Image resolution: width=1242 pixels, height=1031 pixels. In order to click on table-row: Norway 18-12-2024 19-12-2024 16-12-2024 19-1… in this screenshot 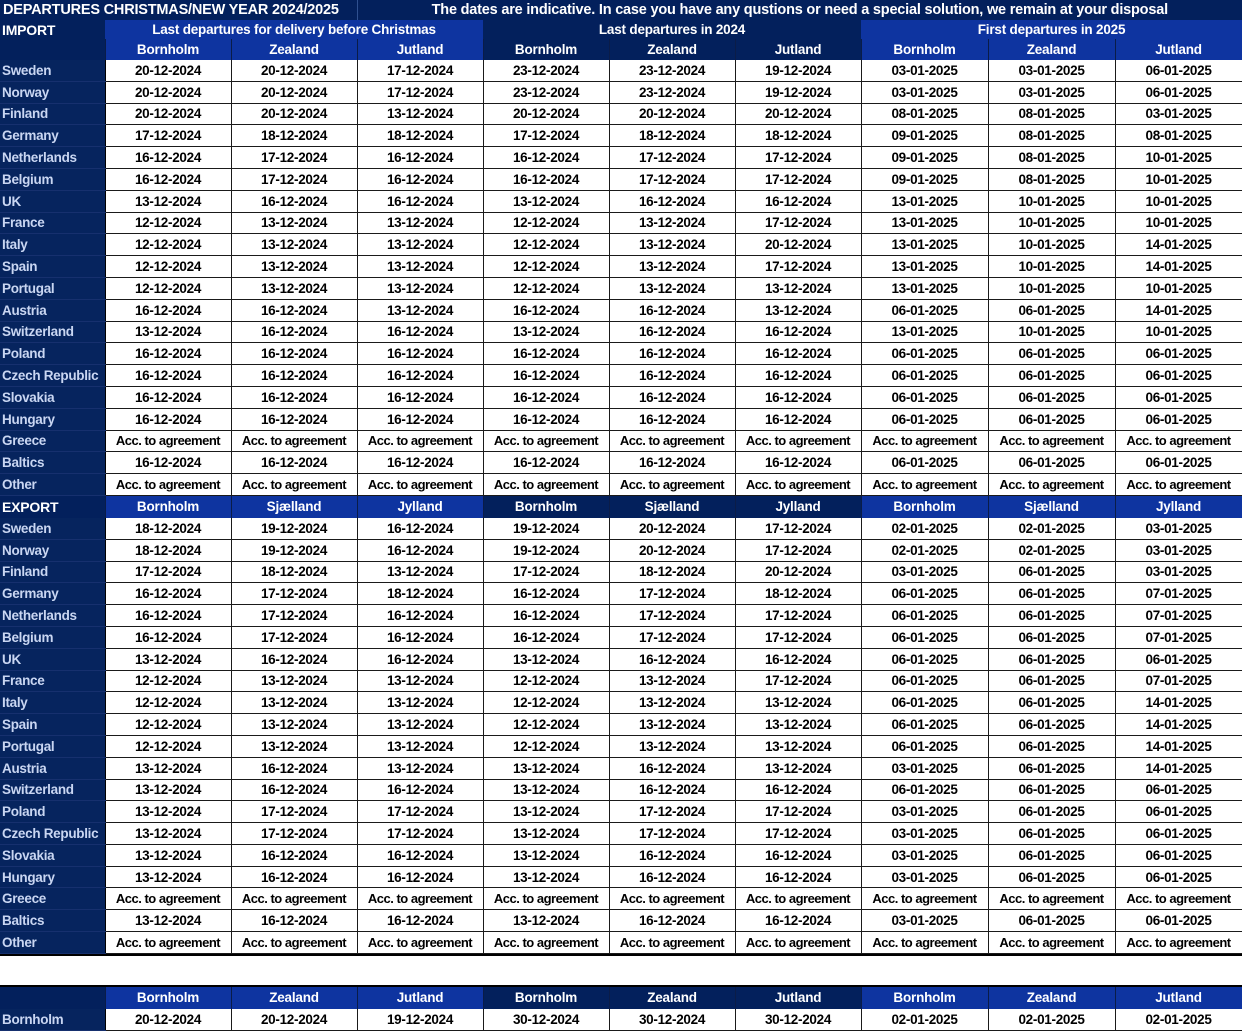, I will do `click(621, 550)`.